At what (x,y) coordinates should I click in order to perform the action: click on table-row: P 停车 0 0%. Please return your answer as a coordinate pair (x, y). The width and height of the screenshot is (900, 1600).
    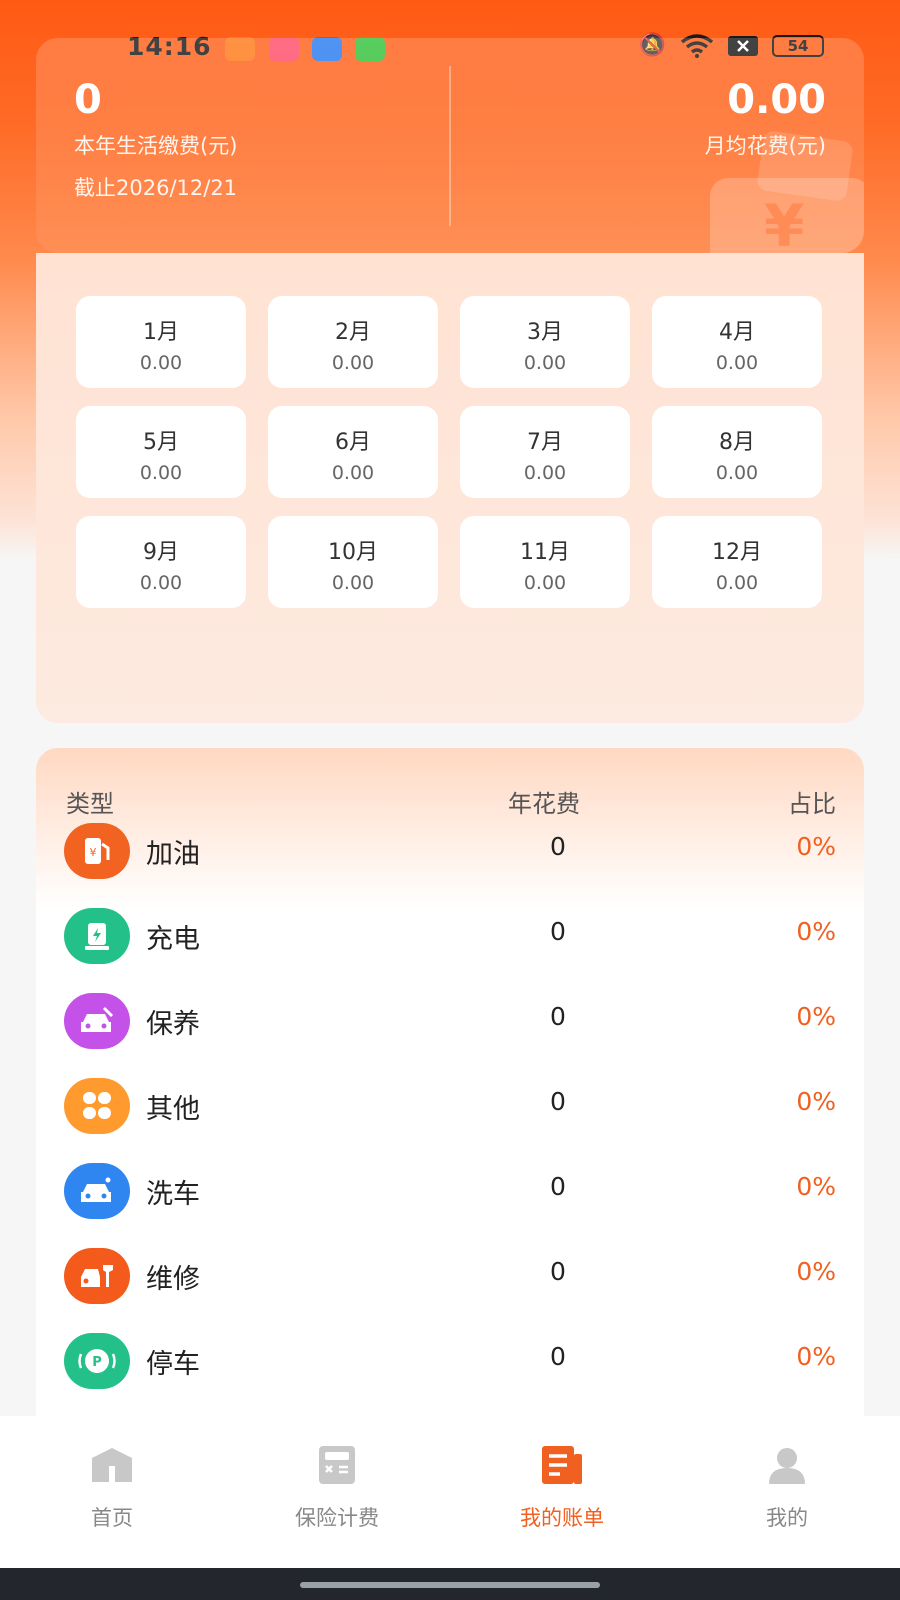
    Looking at the image, I should click on (450, 1363).